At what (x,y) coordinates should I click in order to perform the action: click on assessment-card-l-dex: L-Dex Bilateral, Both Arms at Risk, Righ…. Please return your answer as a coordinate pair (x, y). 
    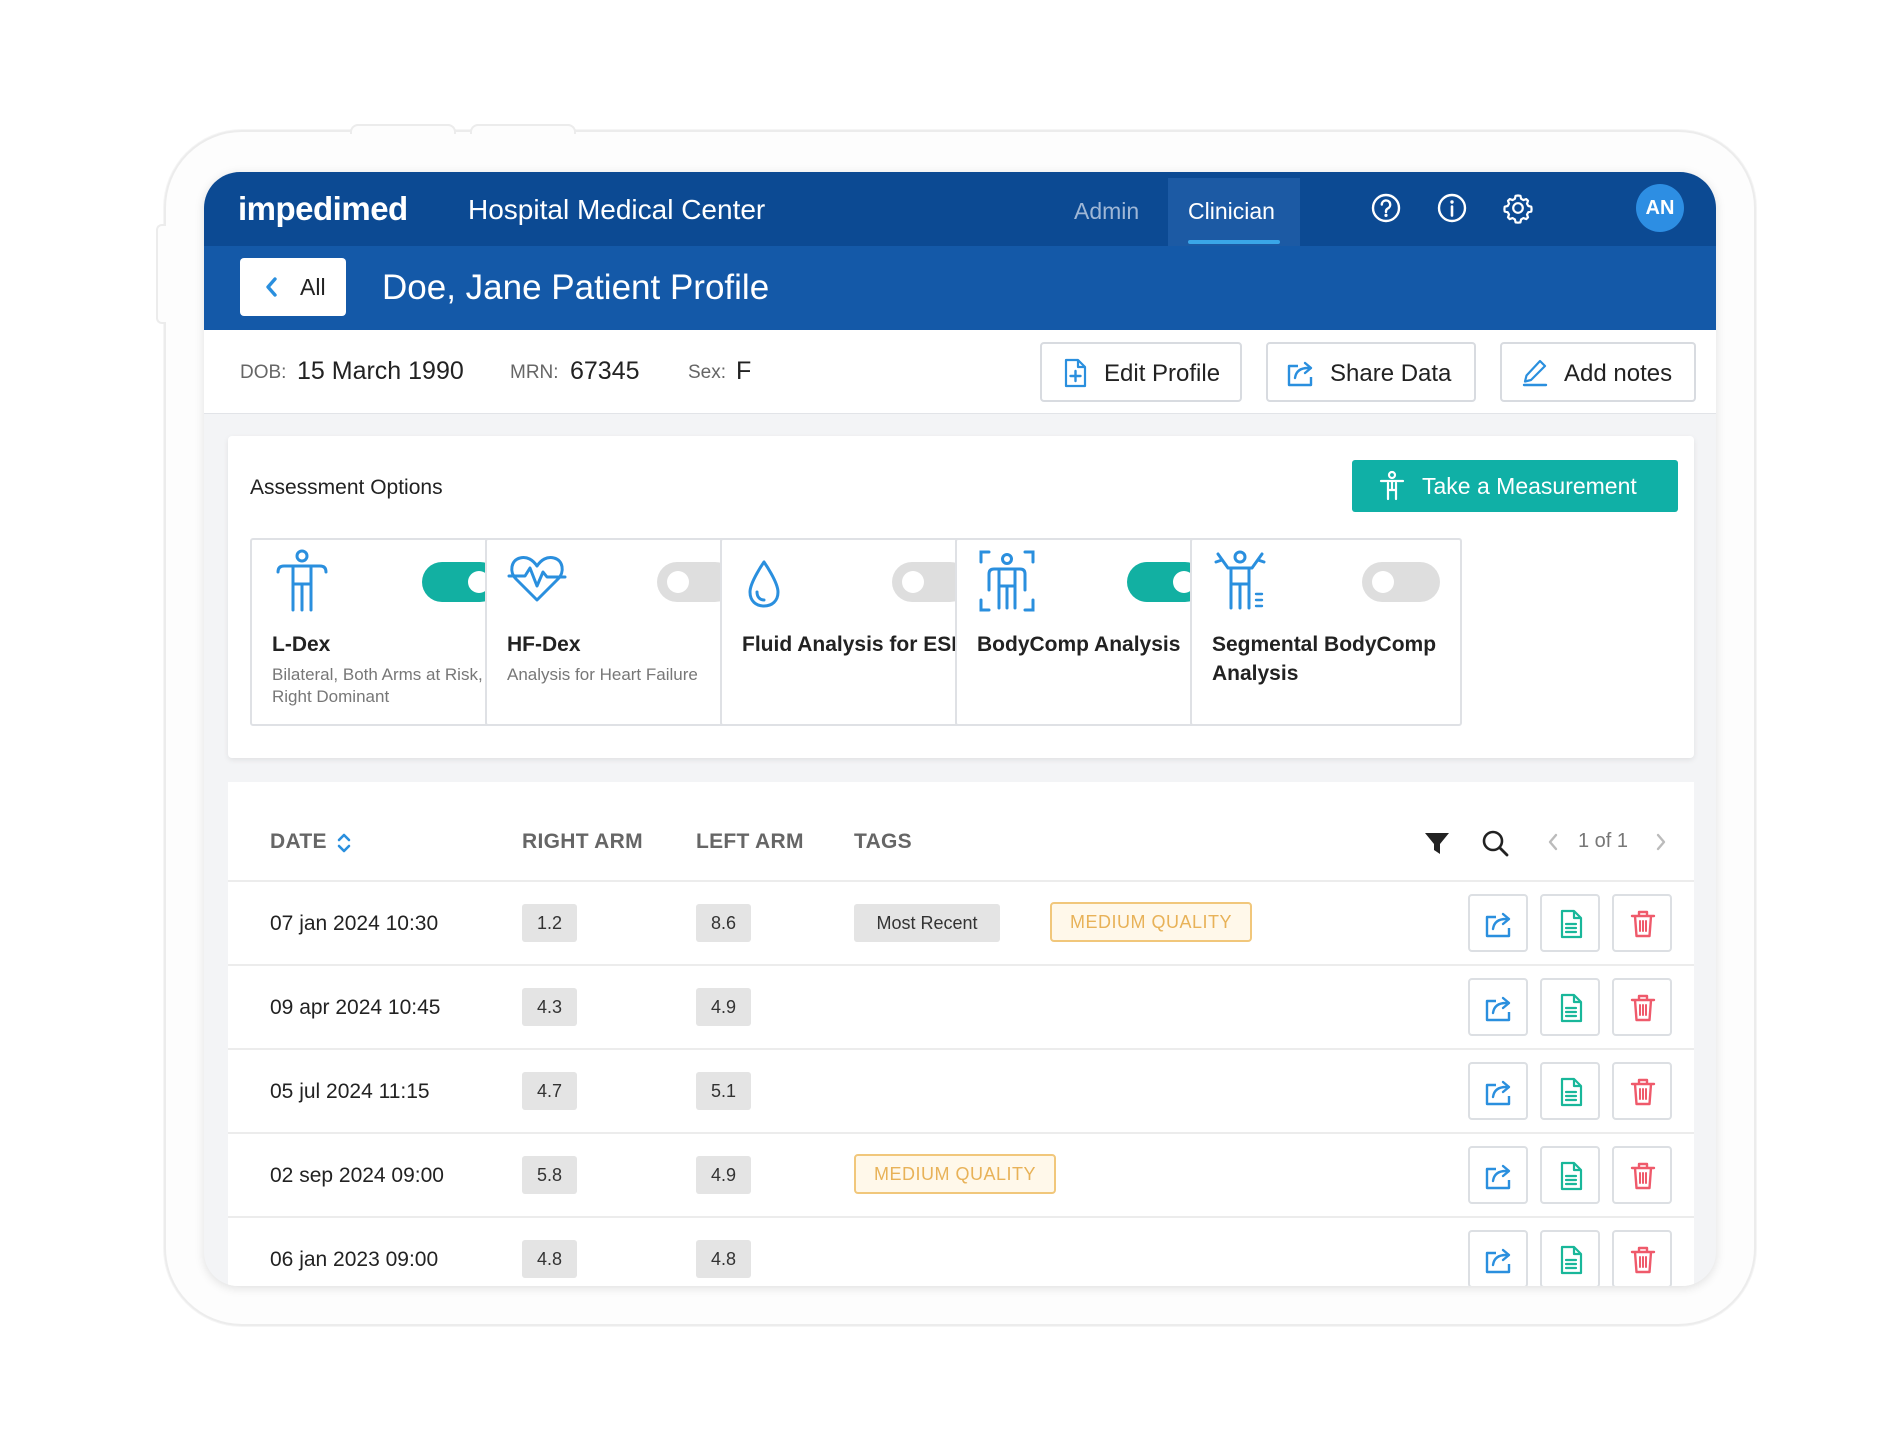
    Looking at the image, I should click on (386, 632).